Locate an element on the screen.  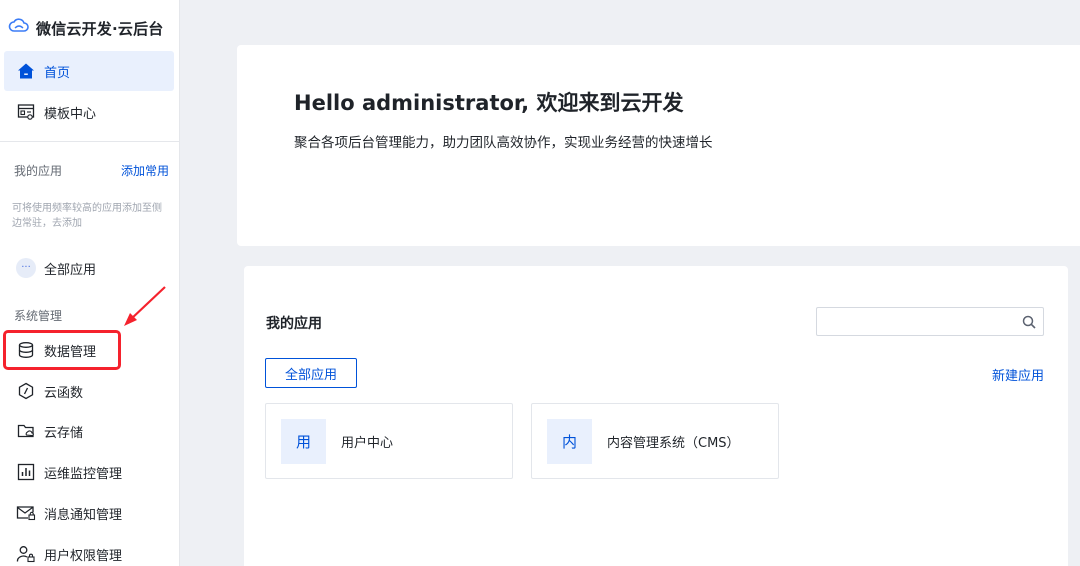
nav-item-label: 消息通知管理 is located at coordinates (83, 515).